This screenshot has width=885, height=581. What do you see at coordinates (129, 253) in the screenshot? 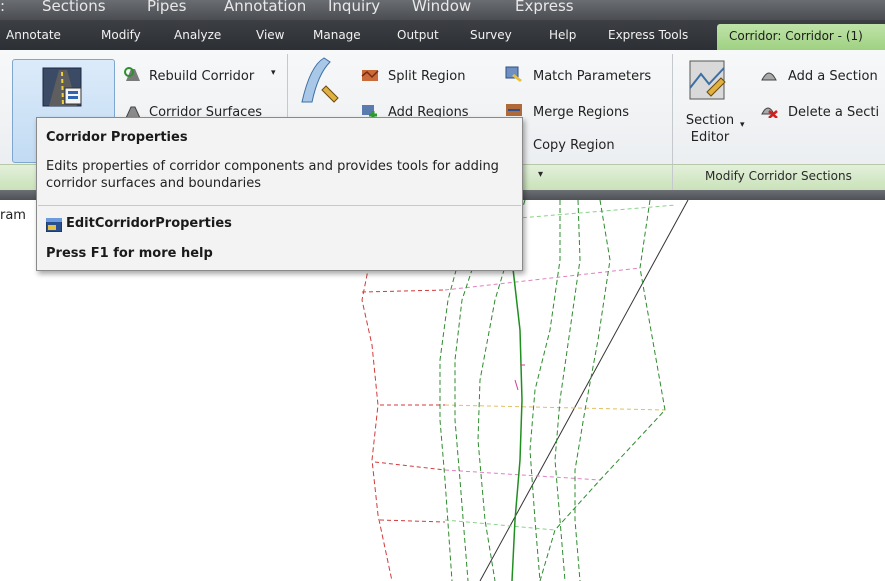
I see `tooltip-help-hint: Press F1 for more help` at bounding box center [129, 253].